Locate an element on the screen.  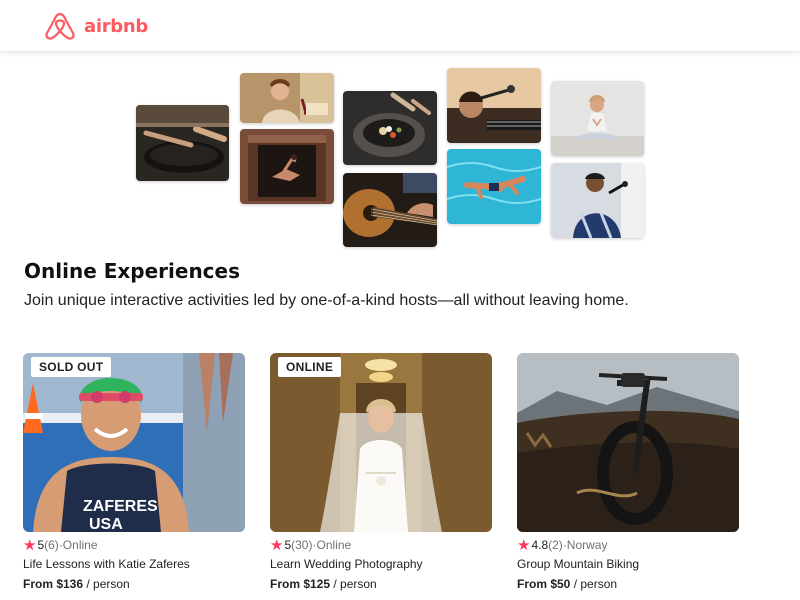
card-title: Group Mountain Biking is located at coordinates (628, 565).